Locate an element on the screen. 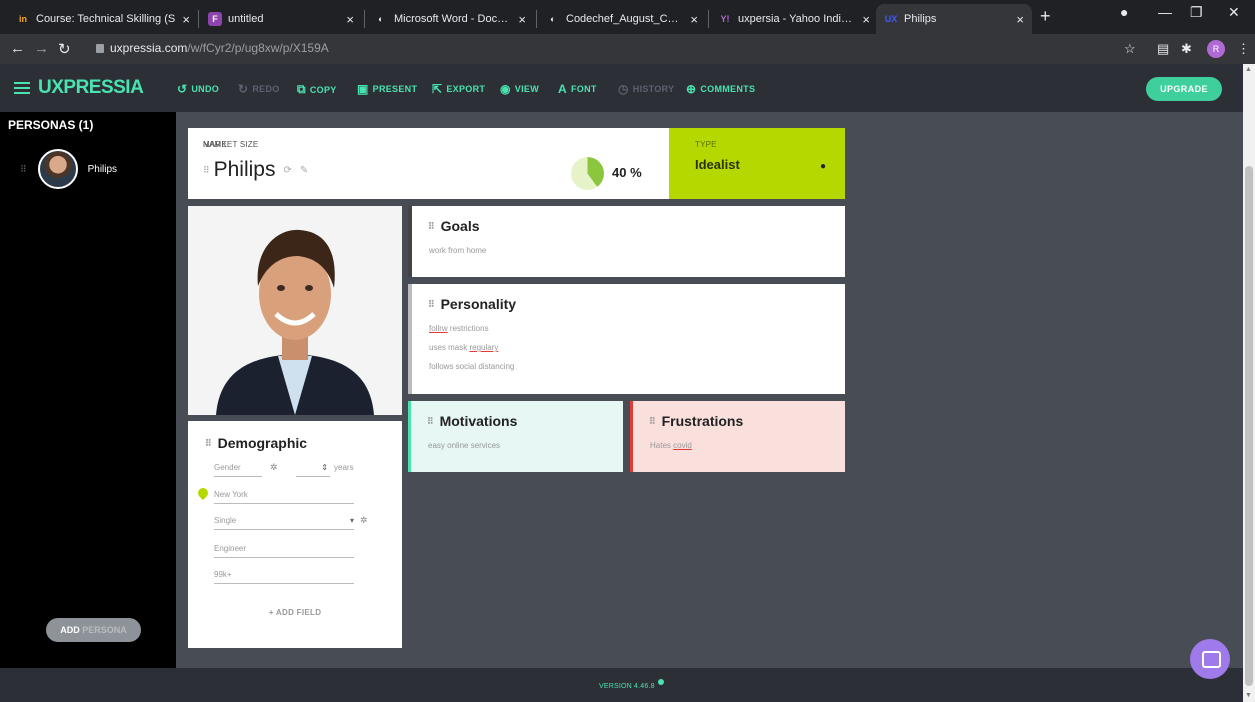 Image resolution: width=1255 pixels, height=702 pixels. font-button: A FONT is located at coordinates (577, 89).